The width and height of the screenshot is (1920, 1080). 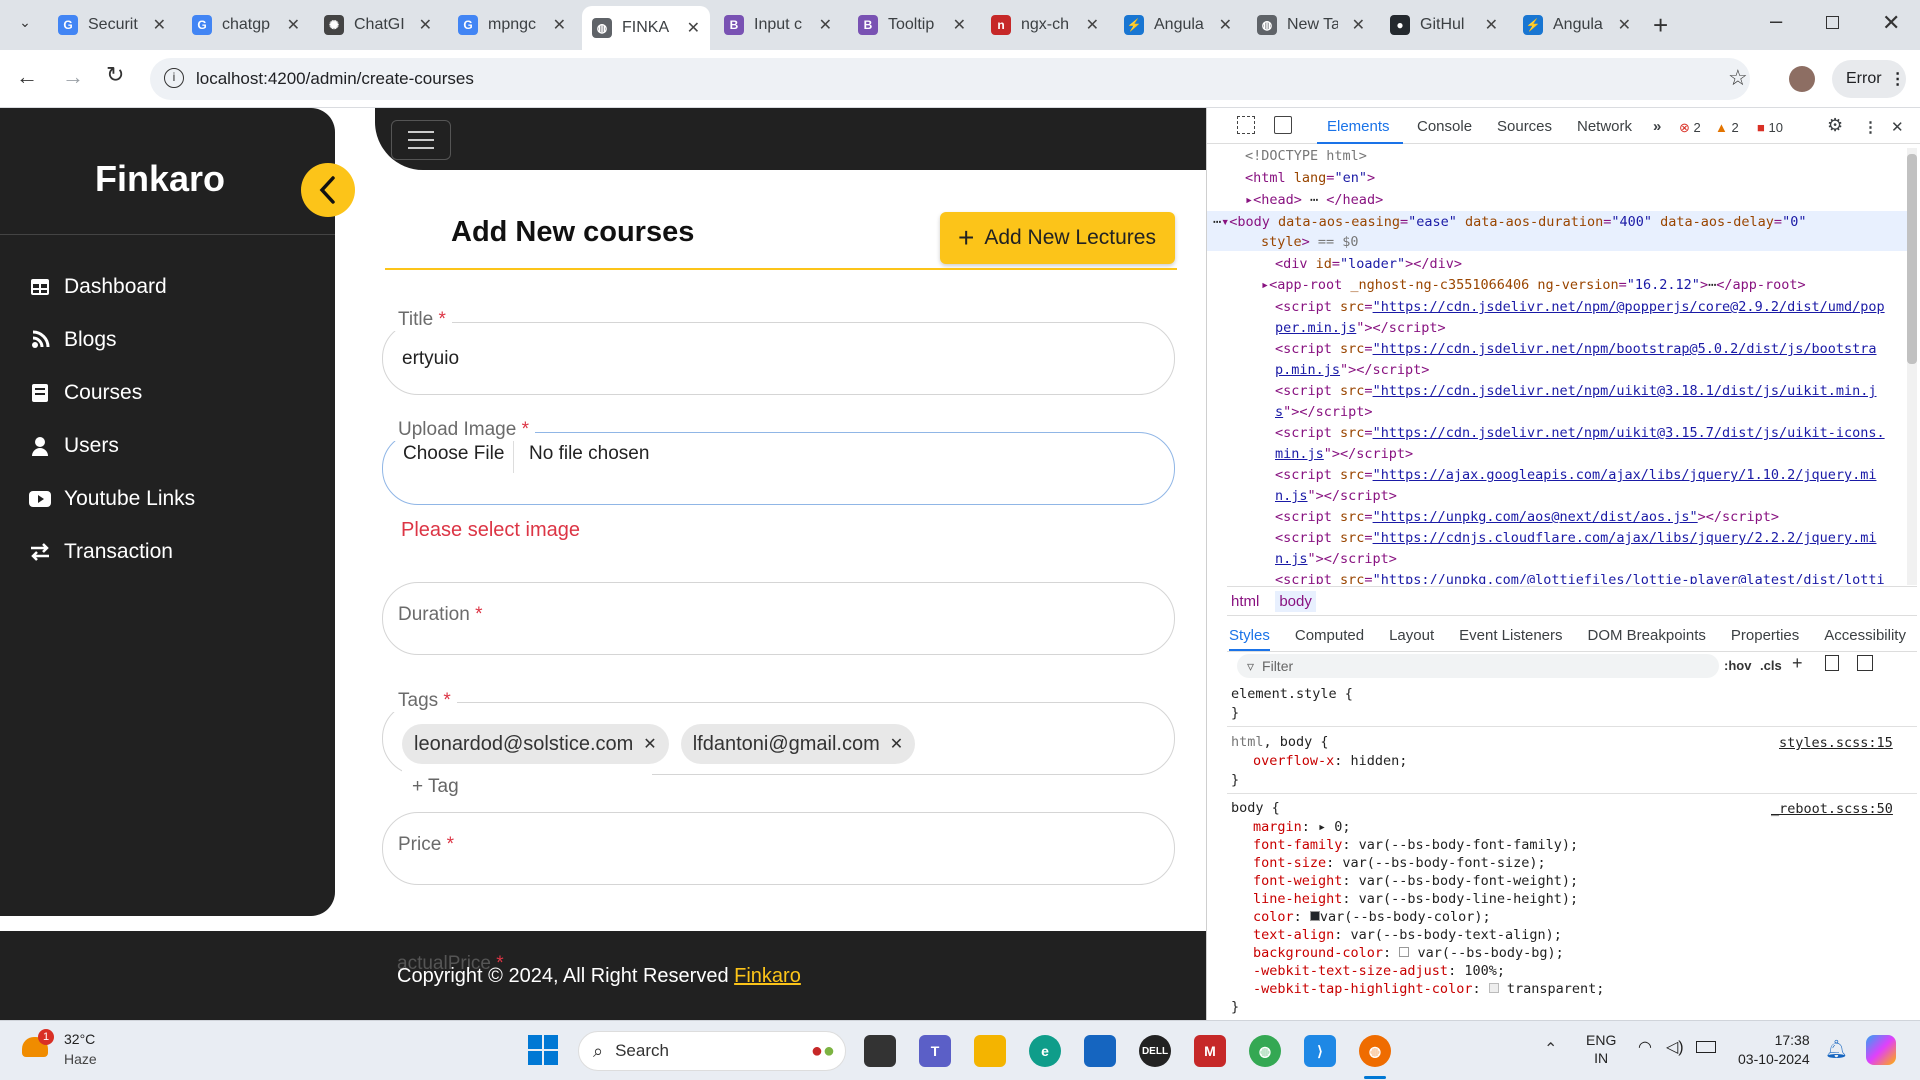 I want to click on taskbar-search: ⌕ Search ●●, so click(x=712, y=1051).